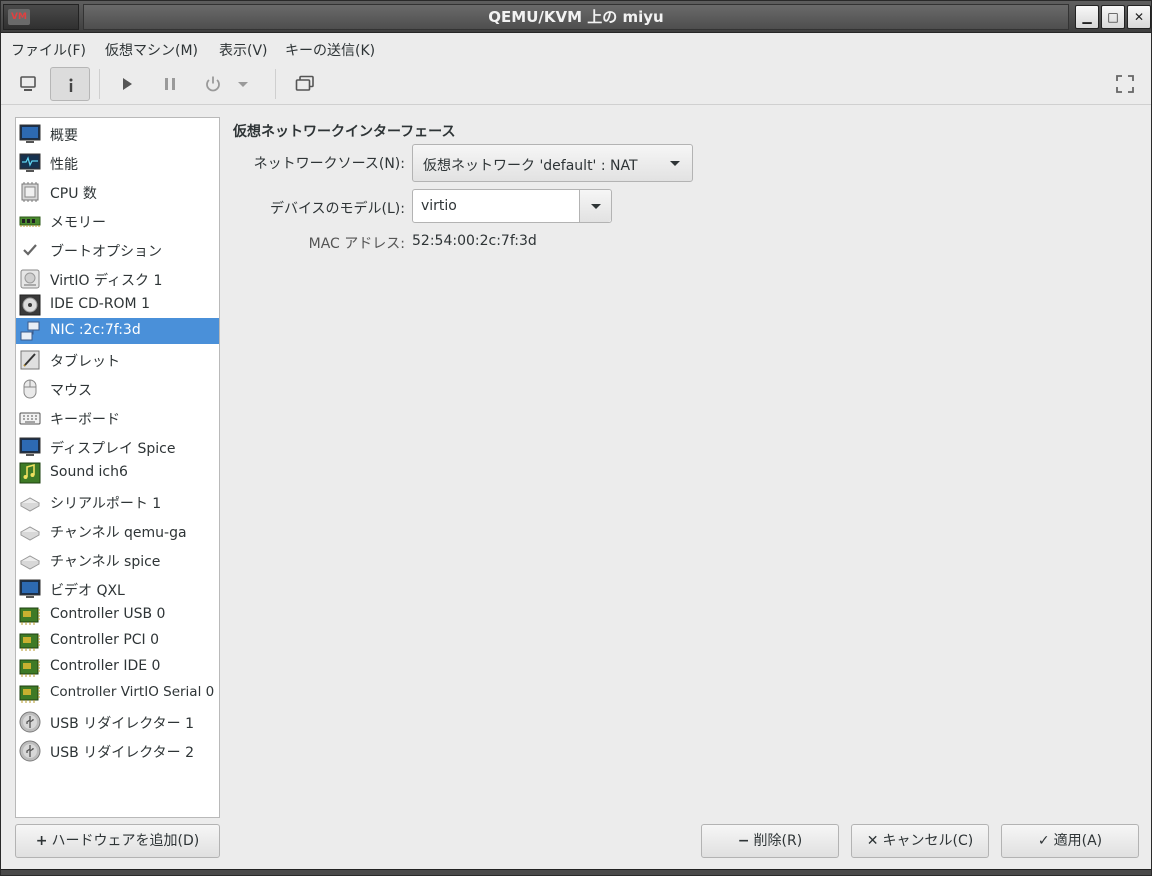 This screenshot has height=876, width=1152. Describe the element at coordinates (117, 163) in the screenshot. I see `list-item: 性能` at that location.